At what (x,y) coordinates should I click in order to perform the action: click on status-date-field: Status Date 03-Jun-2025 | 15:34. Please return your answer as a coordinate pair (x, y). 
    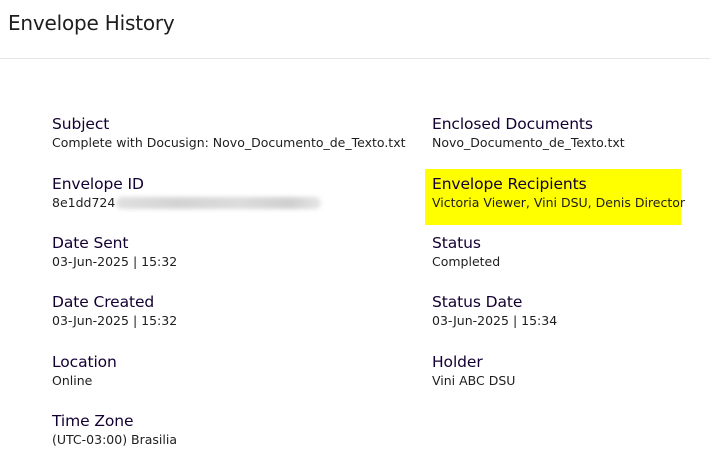
    Looking at the image, I should click on (494, 310).